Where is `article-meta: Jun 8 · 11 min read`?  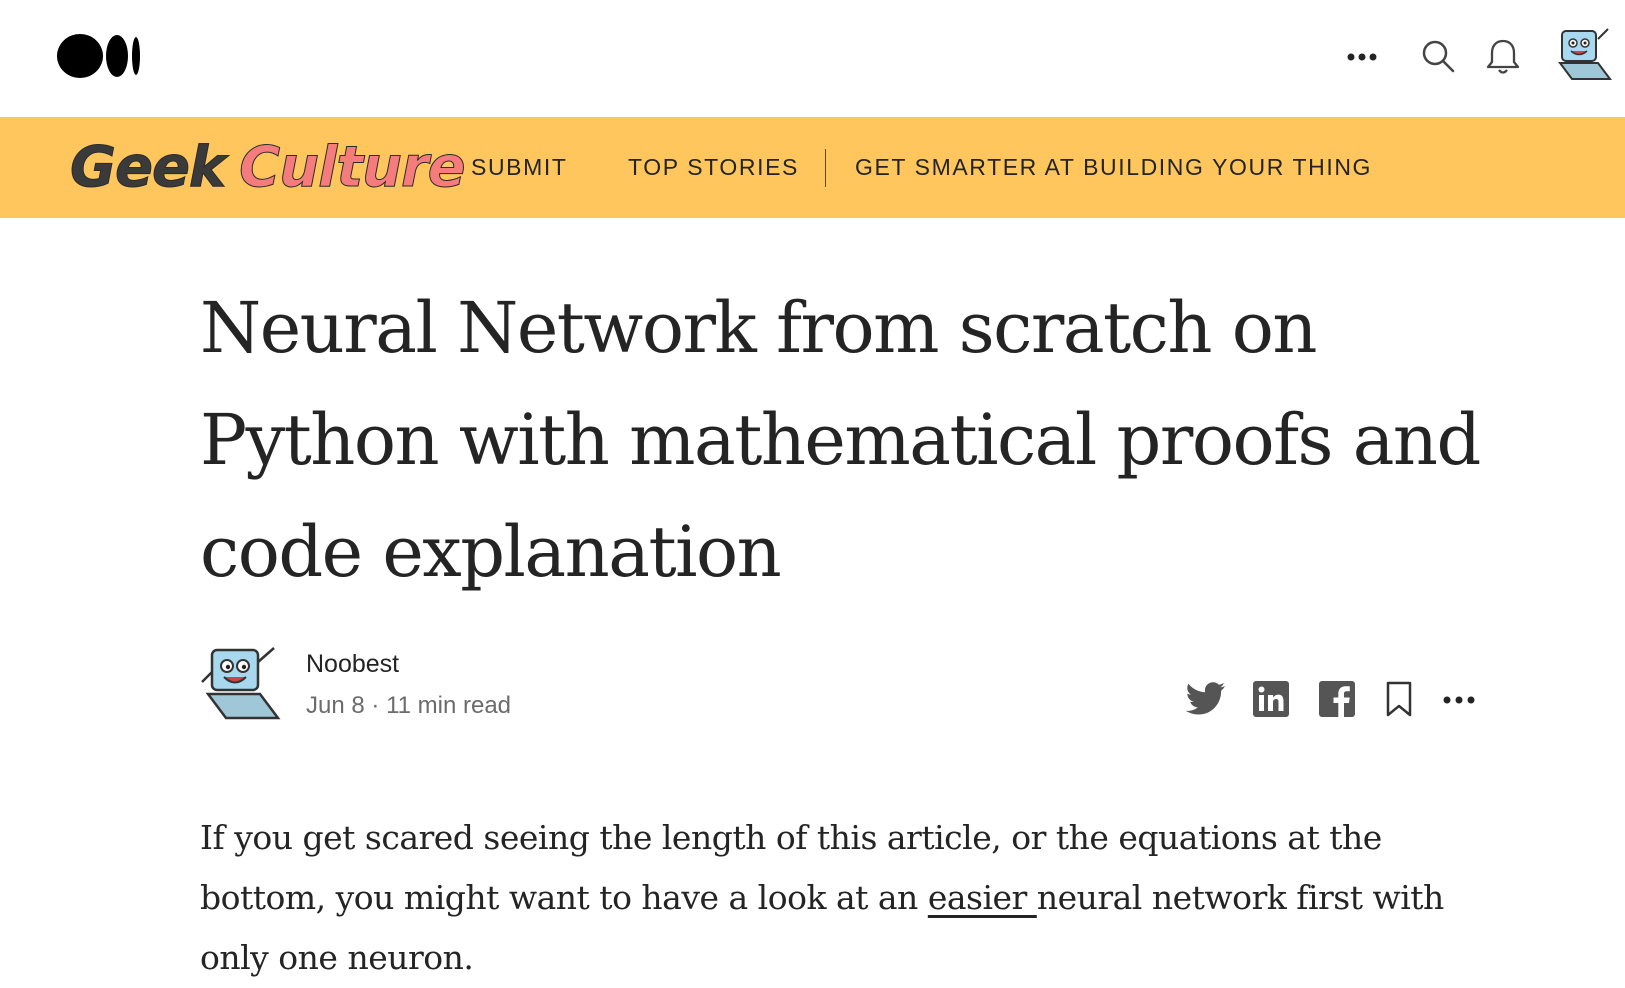
article-meta: Jun 8 · 11 min read is located at coordinates (408, 706).